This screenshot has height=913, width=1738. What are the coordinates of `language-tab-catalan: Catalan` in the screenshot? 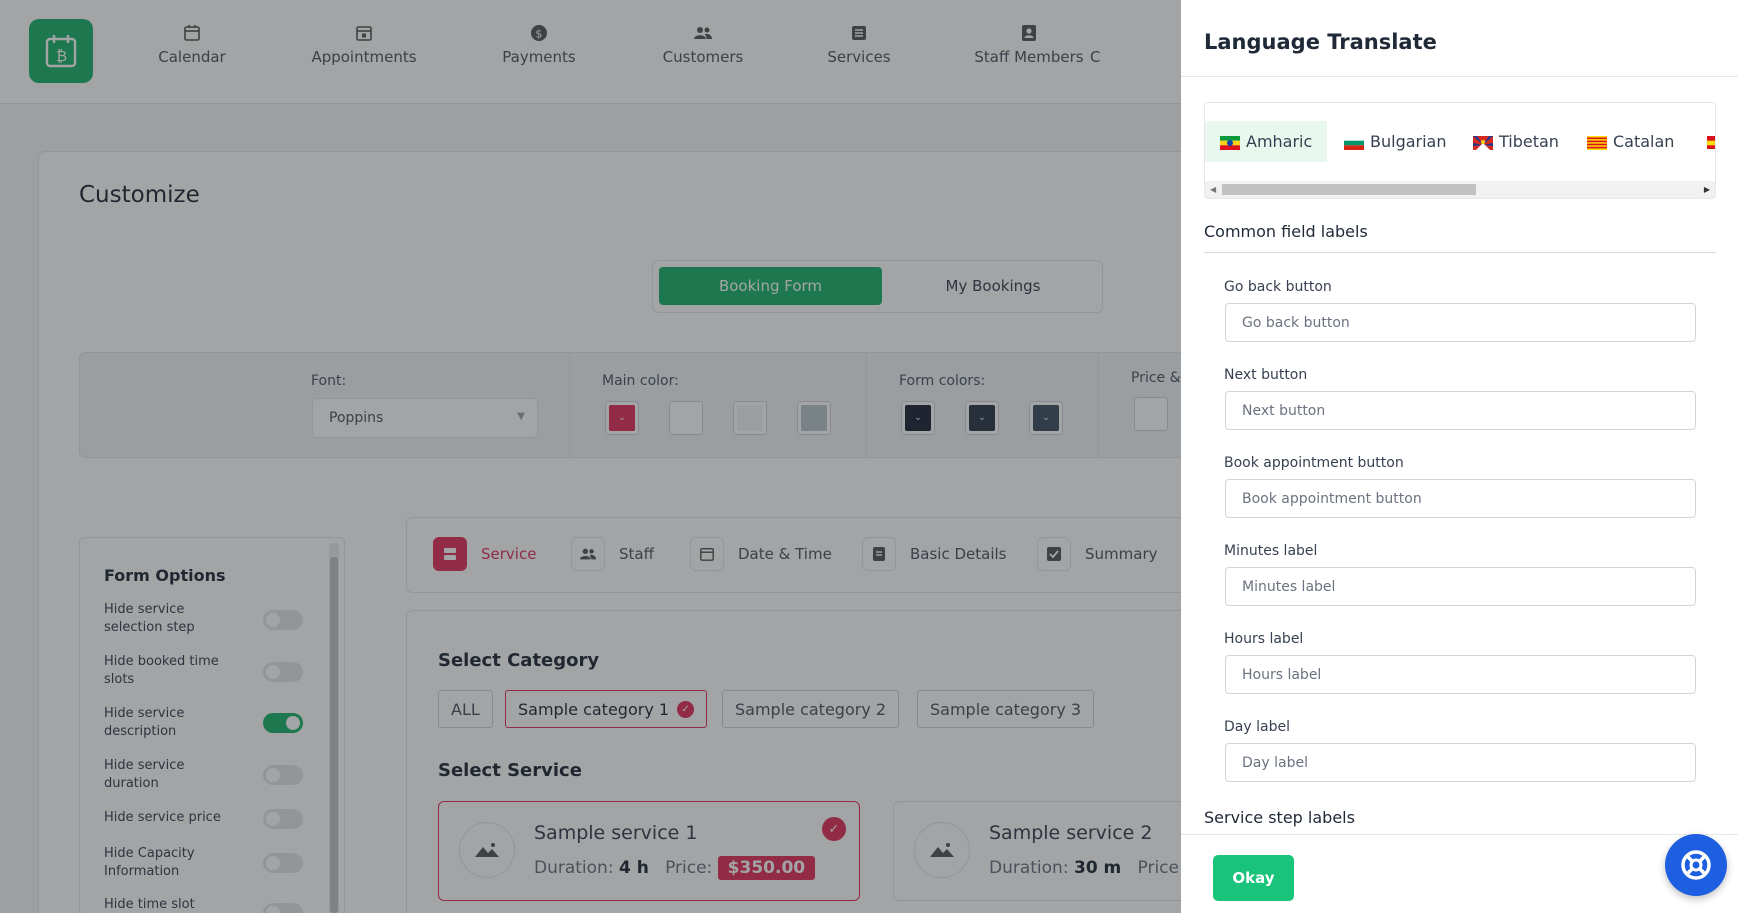 It's located at (1630, 141).